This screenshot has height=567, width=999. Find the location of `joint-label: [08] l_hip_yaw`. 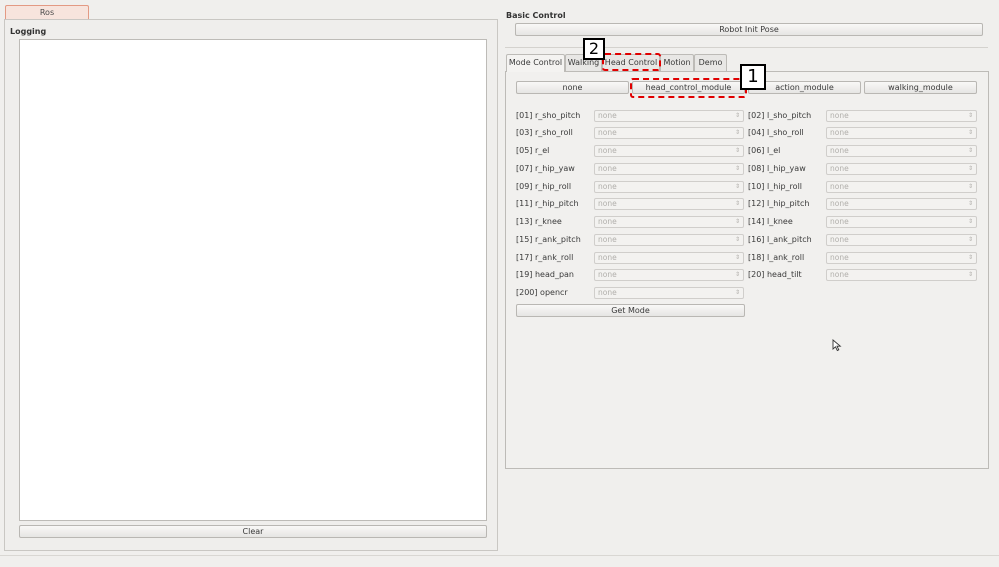

joint-label: [08] l_hip_yaw is located at coordinates (777, 168).